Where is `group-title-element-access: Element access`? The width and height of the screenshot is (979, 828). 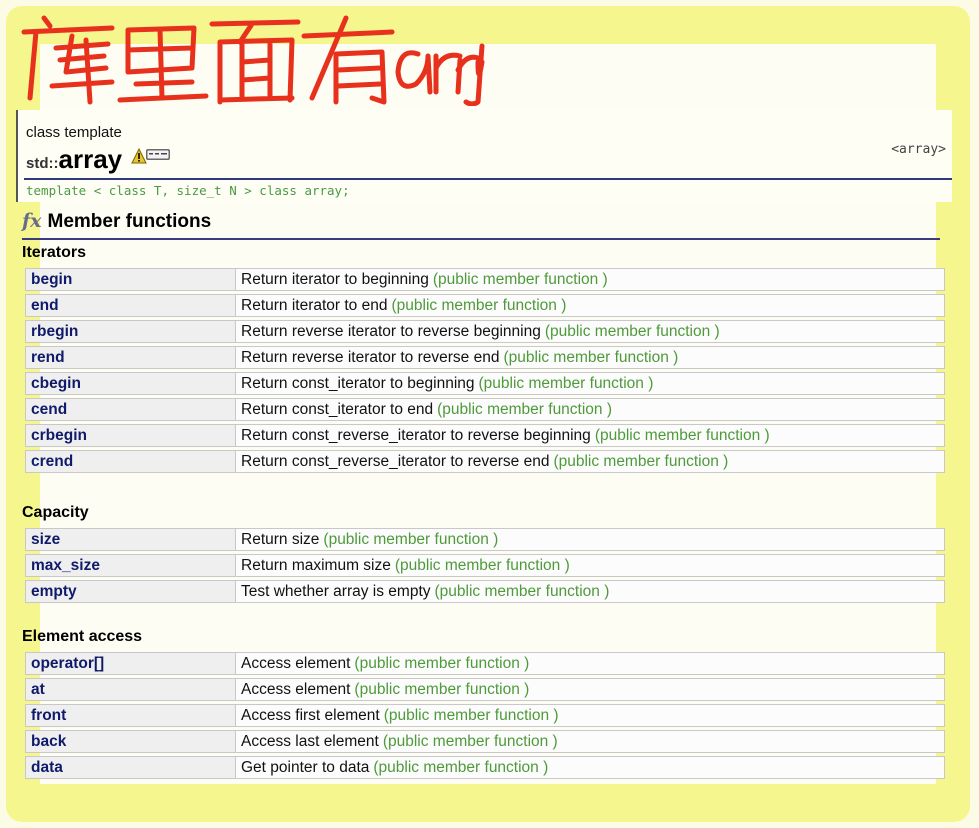 group-title-element-access: Element access is located at coordinates (82, 636).